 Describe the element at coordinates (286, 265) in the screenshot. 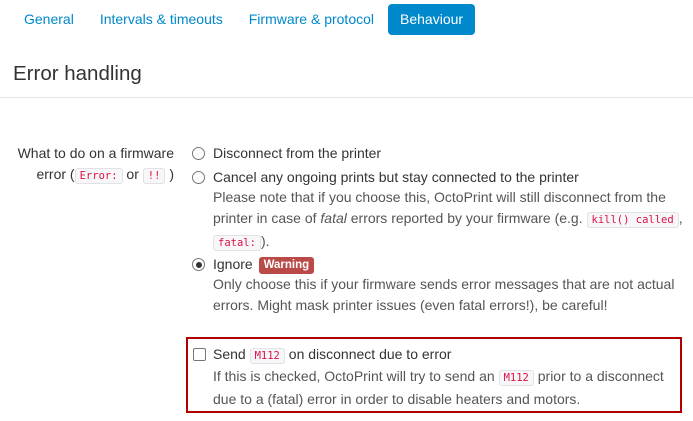

I see `warning-badge: Warning` at that location.